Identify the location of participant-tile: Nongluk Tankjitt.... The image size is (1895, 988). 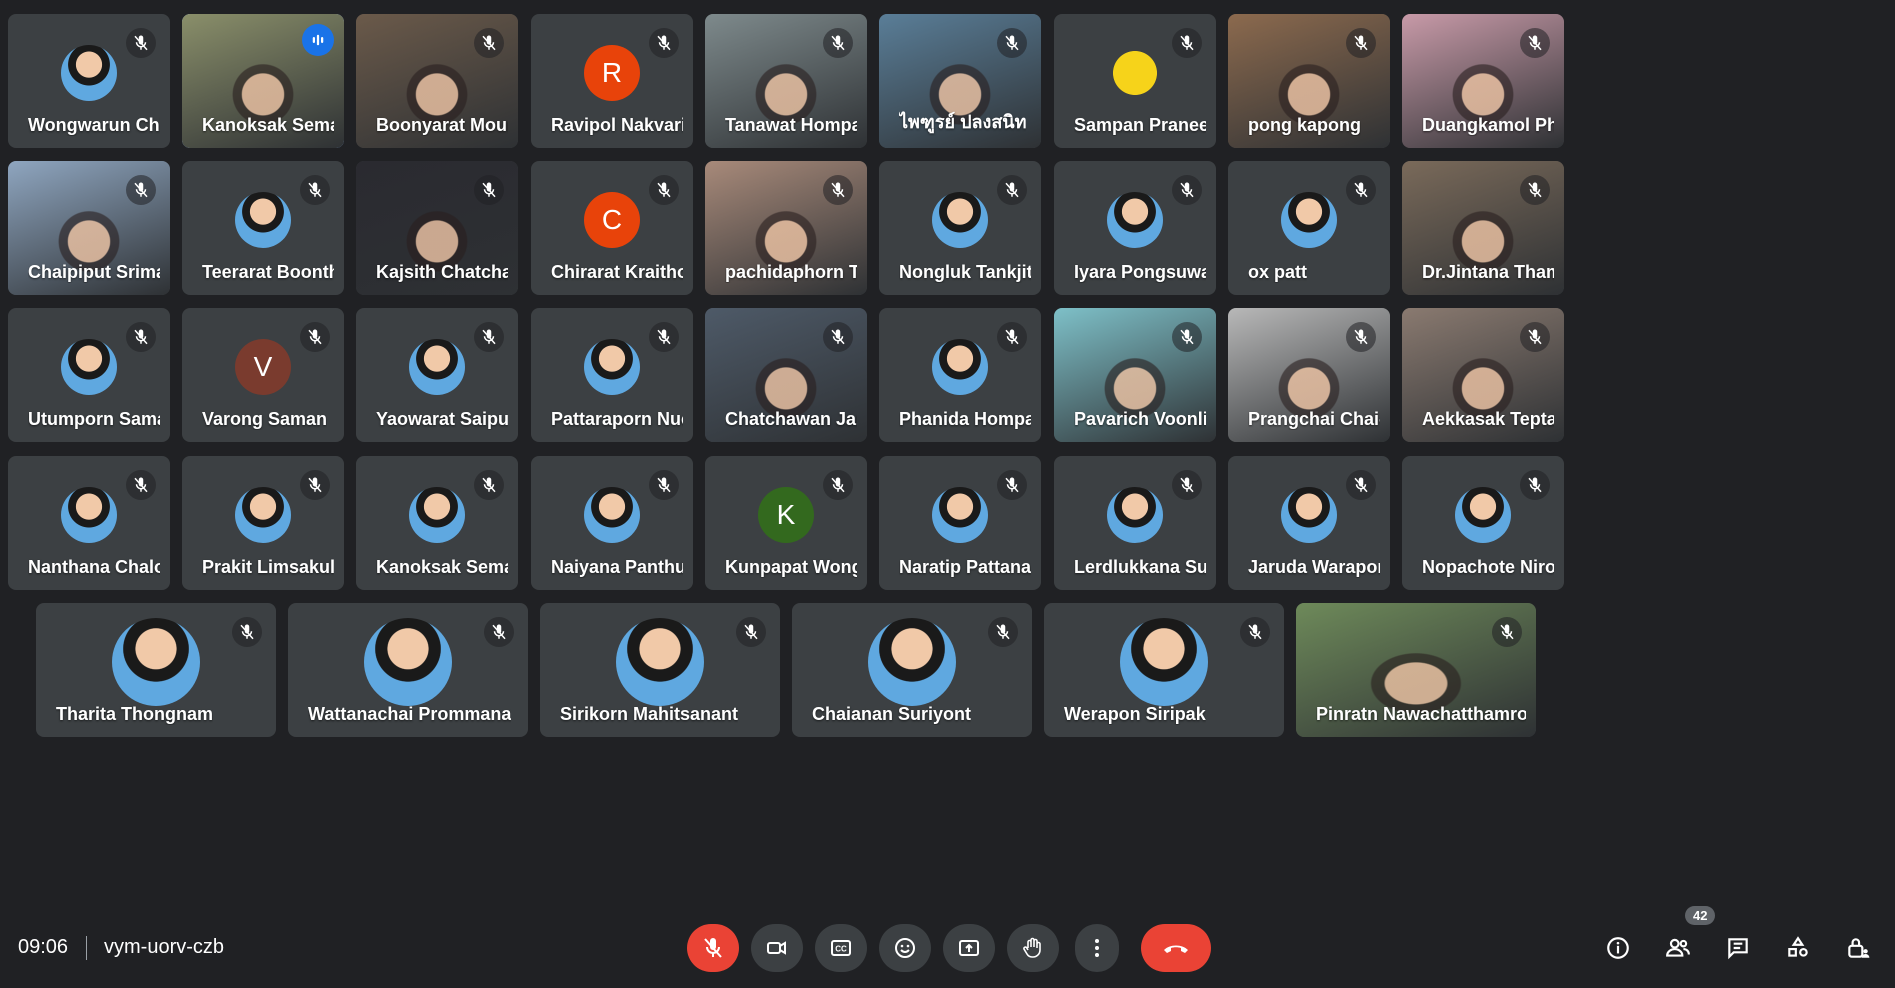
(960, 228).